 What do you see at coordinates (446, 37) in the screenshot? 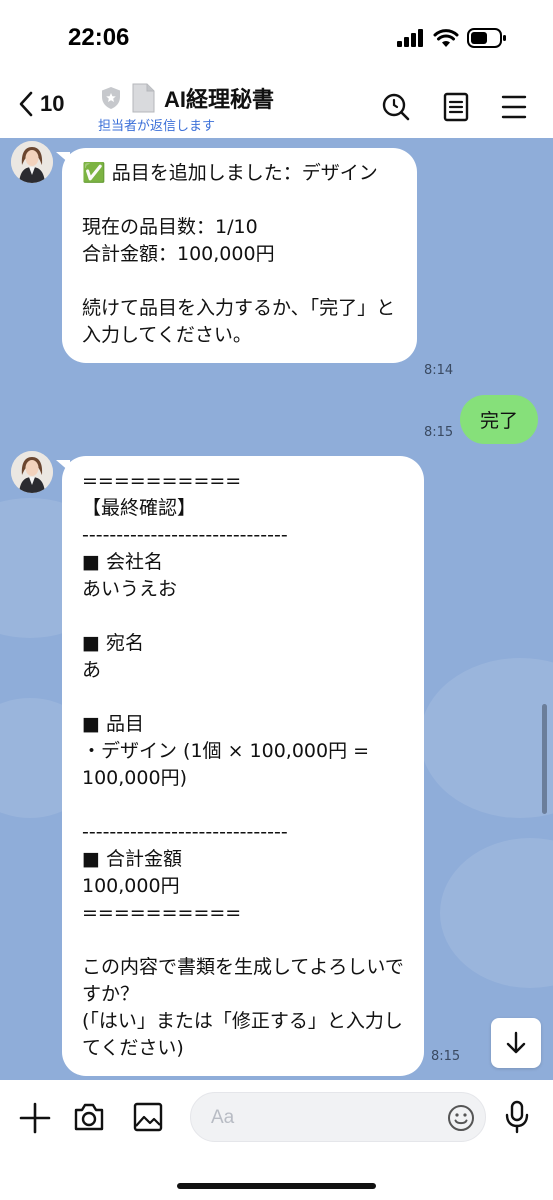
I see `wifi-icon` at bounding box center [446, 37].